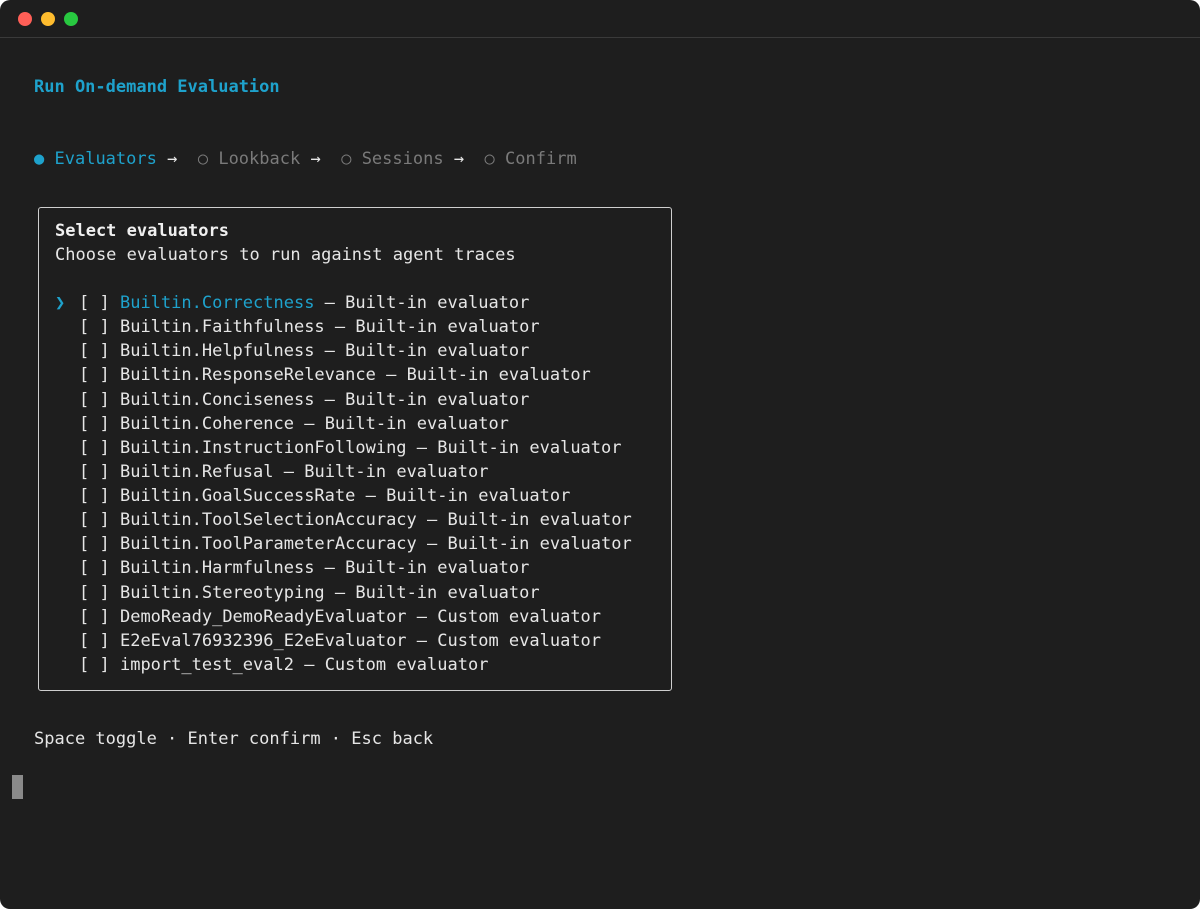 Image resolution: width=1200 pixels, height=909 pixels. Describe the element at coordinates (25, 19) in the screenshot. I see `close-window-button` at that location.